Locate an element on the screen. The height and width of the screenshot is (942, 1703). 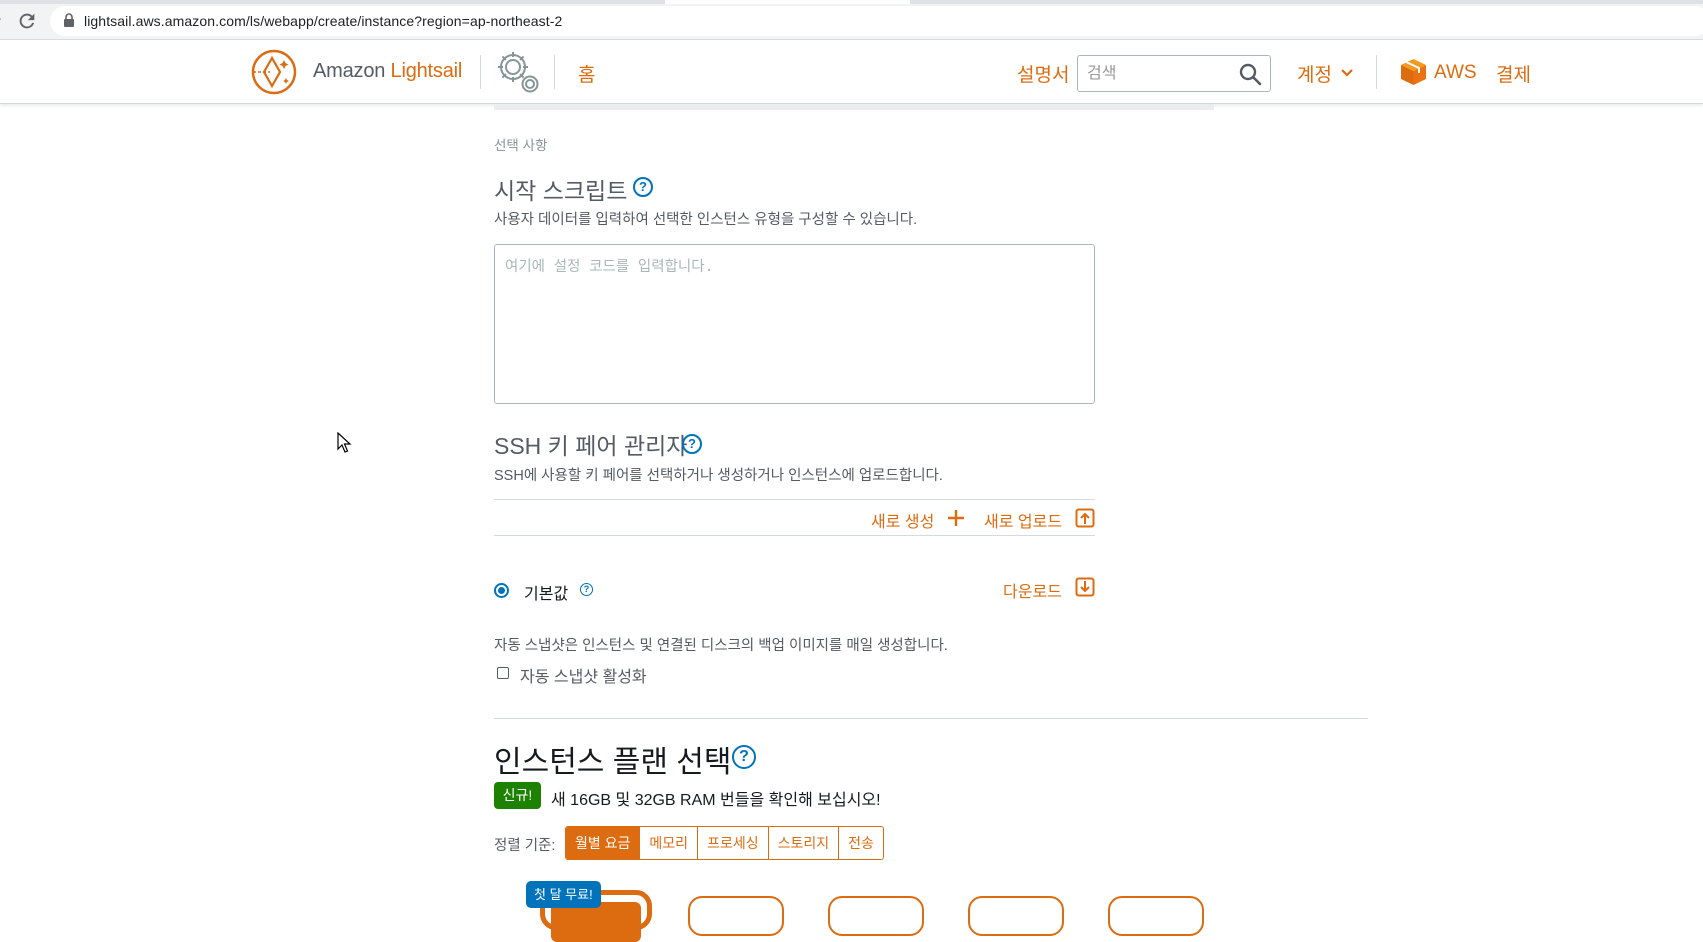
sort-storage-button: 스토리지 is located at coordinates (804, 843).